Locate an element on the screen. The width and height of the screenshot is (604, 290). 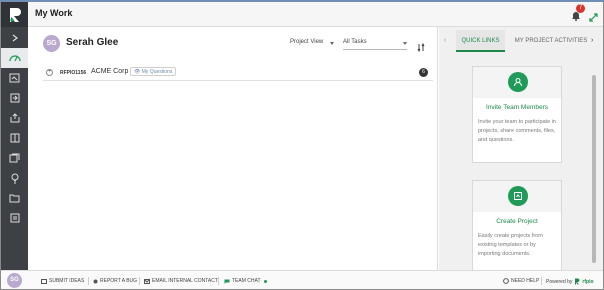
mail-icon is located at coordinates (147, 281).